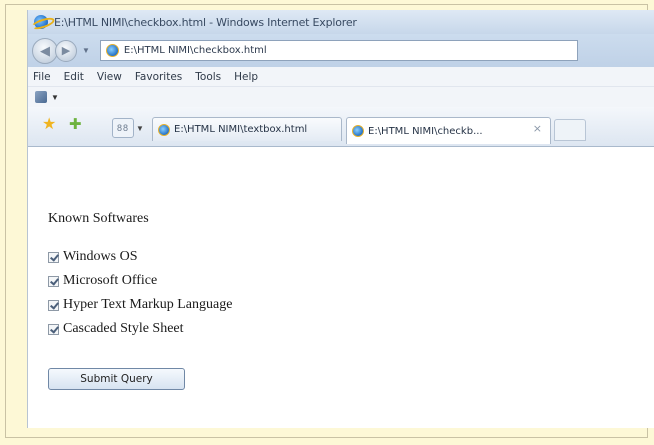 This screenshot has width=654, height=445. Describe the element at coordinates (116, 379) in the screenshot. I see `submit-query-button: Submit Query` at that location.